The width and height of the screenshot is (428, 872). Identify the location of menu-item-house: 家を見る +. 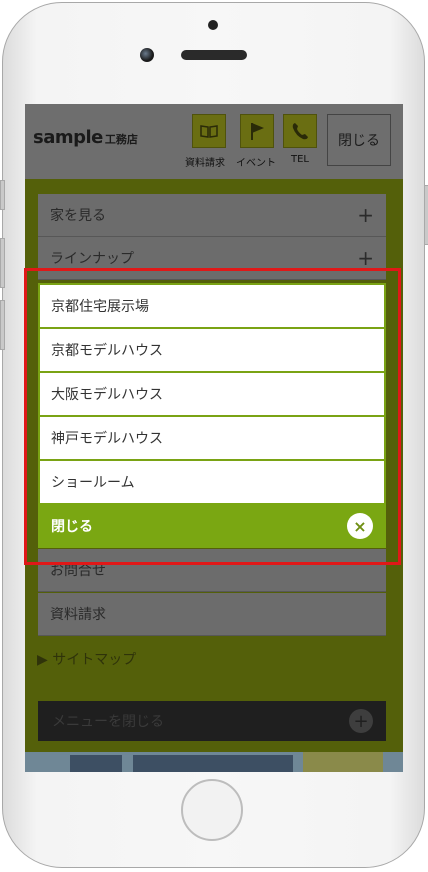
(212, 215).